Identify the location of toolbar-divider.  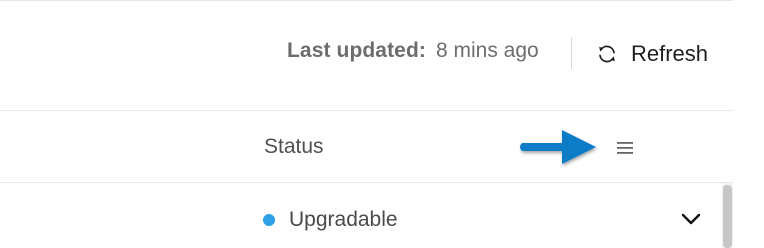
(571, 53).